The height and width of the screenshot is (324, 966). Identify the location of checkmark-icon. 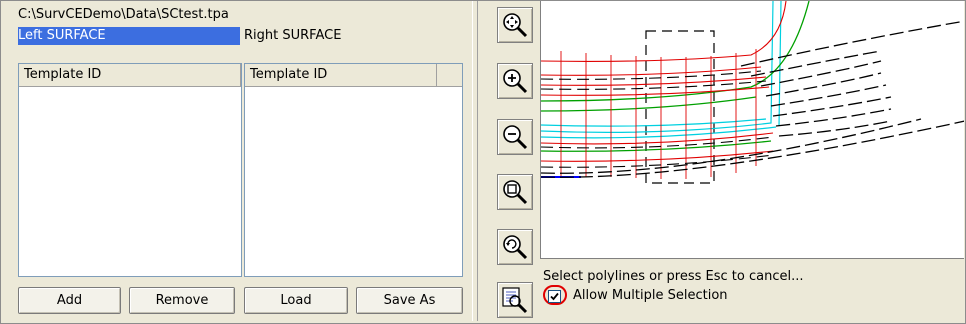
(554, 296).